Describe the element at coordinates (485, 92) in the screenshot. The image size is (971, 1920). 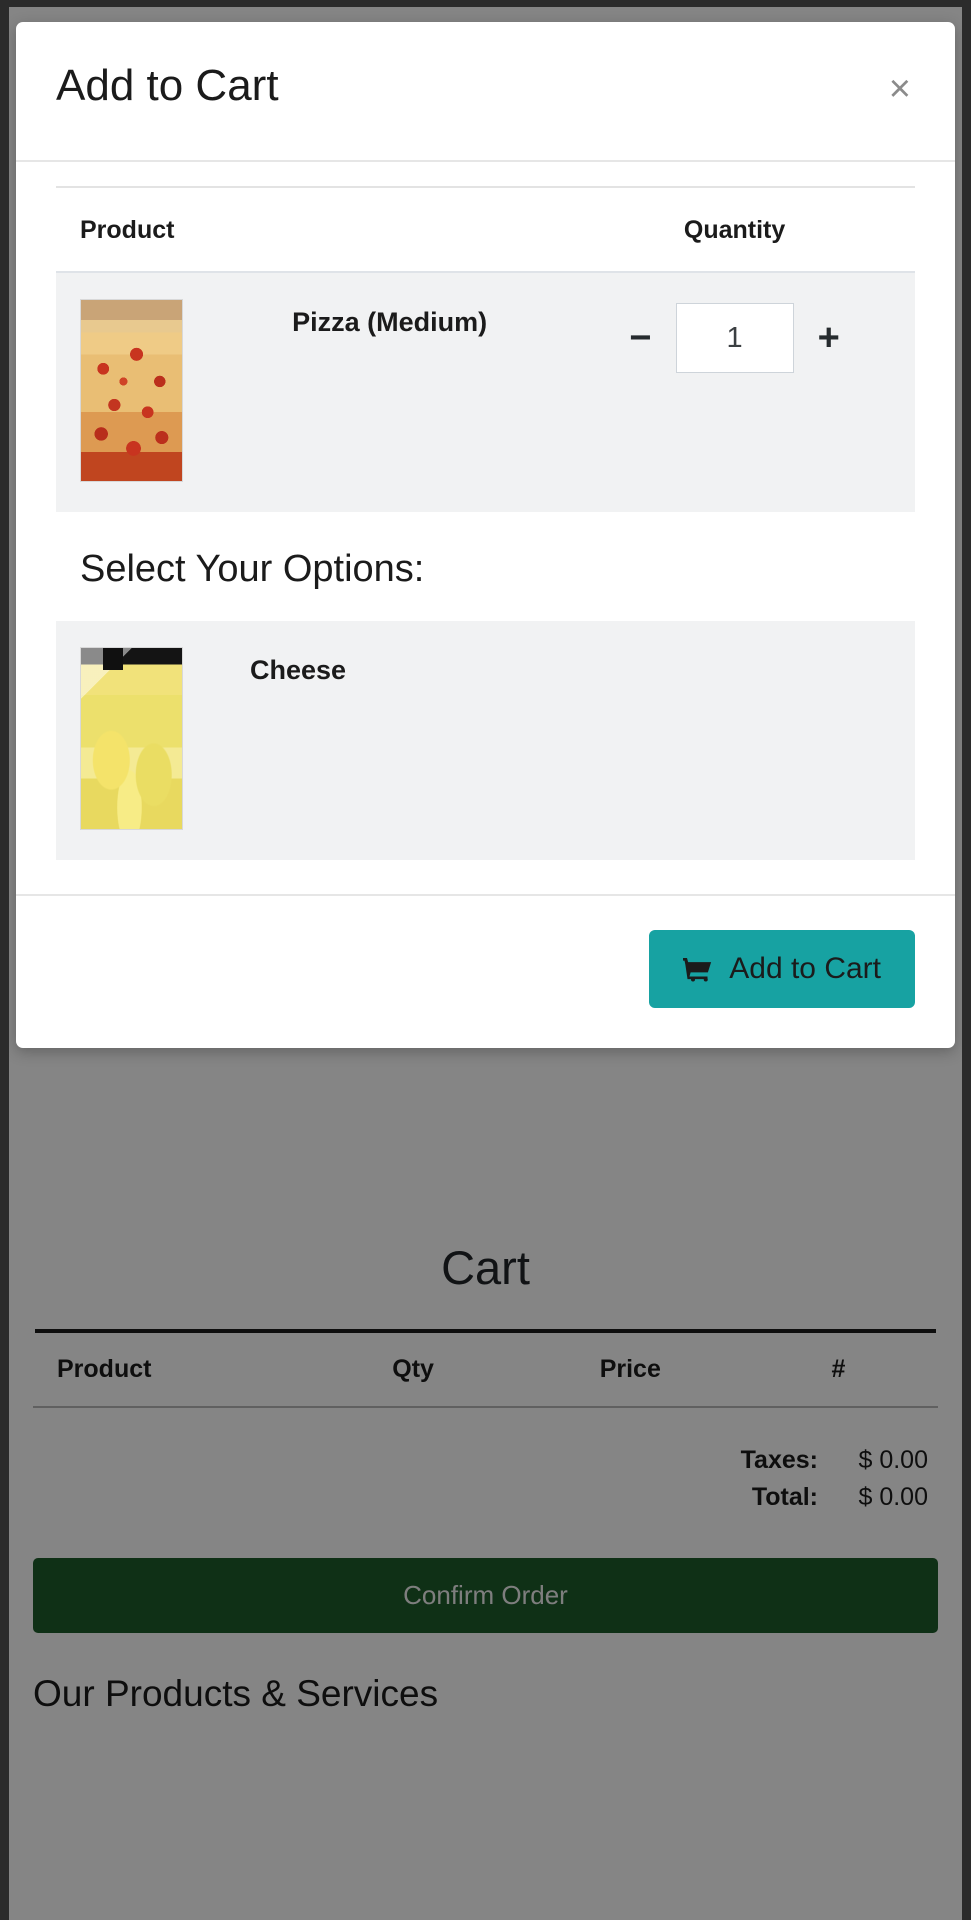
I see `modal-header: Add to Cart ×` at that location.